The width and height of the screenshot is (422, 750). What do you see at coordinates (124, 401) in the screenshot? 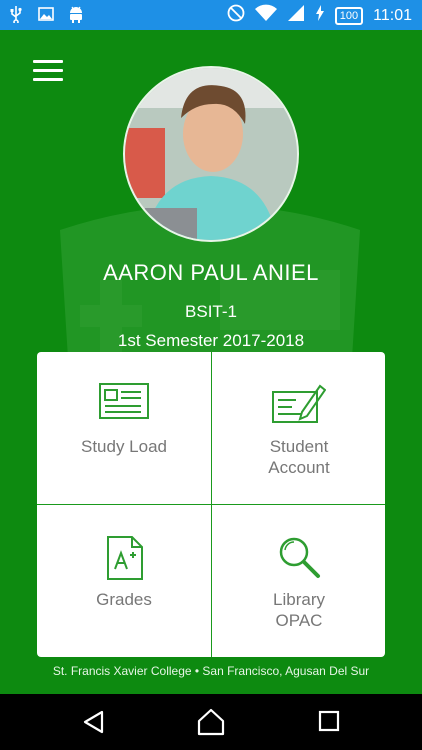
I see `id-card-icon` at bounding box center [124, 401].